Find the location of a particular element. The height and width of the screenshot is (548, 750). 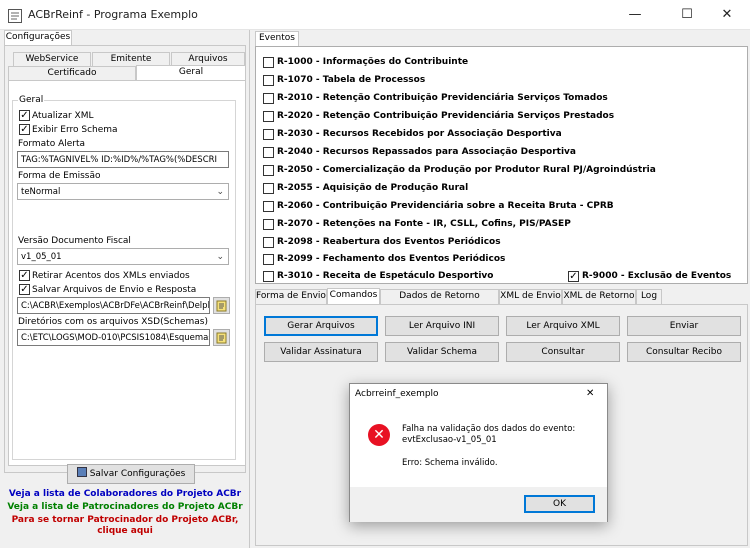

tab-bottom: XML de Retorno is located at coordinates (599, 296).